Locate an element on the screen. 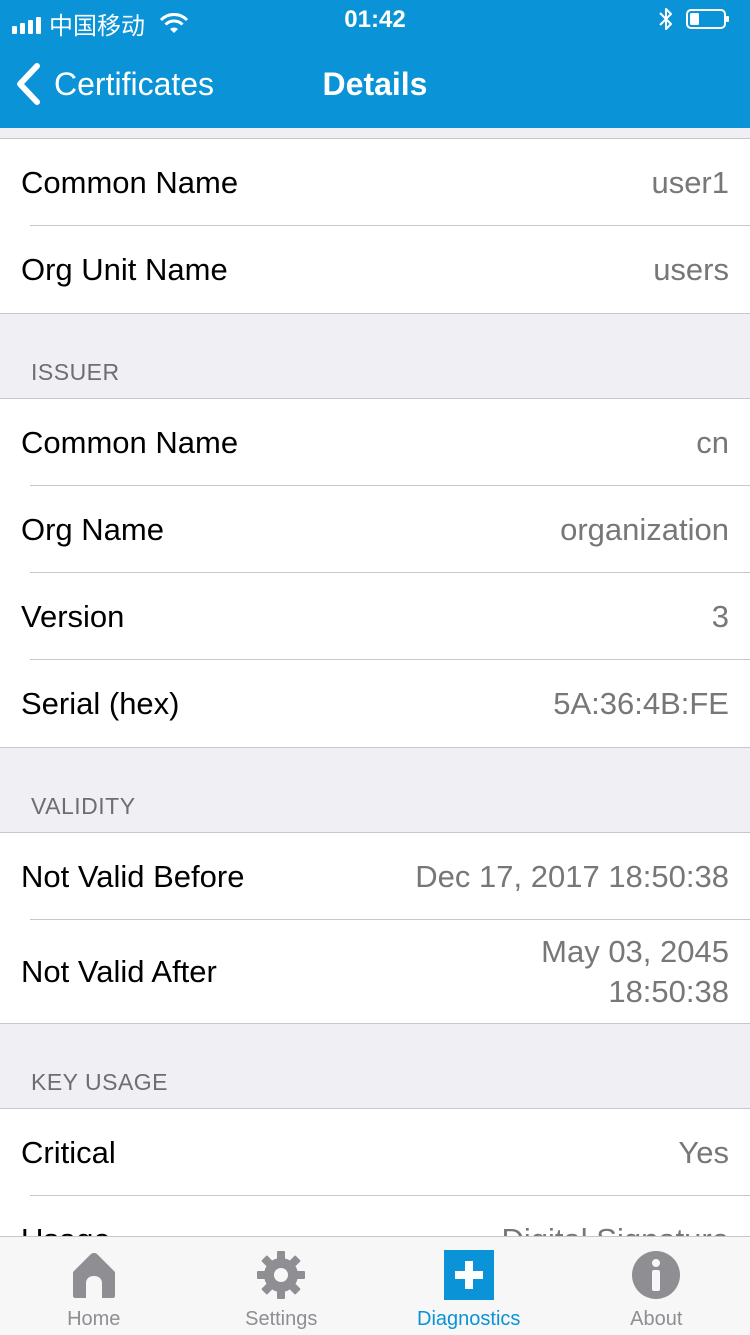 The image size is (750, 1335). status-bar: 中国移动 01:42 is located at coordinates (375, 20).